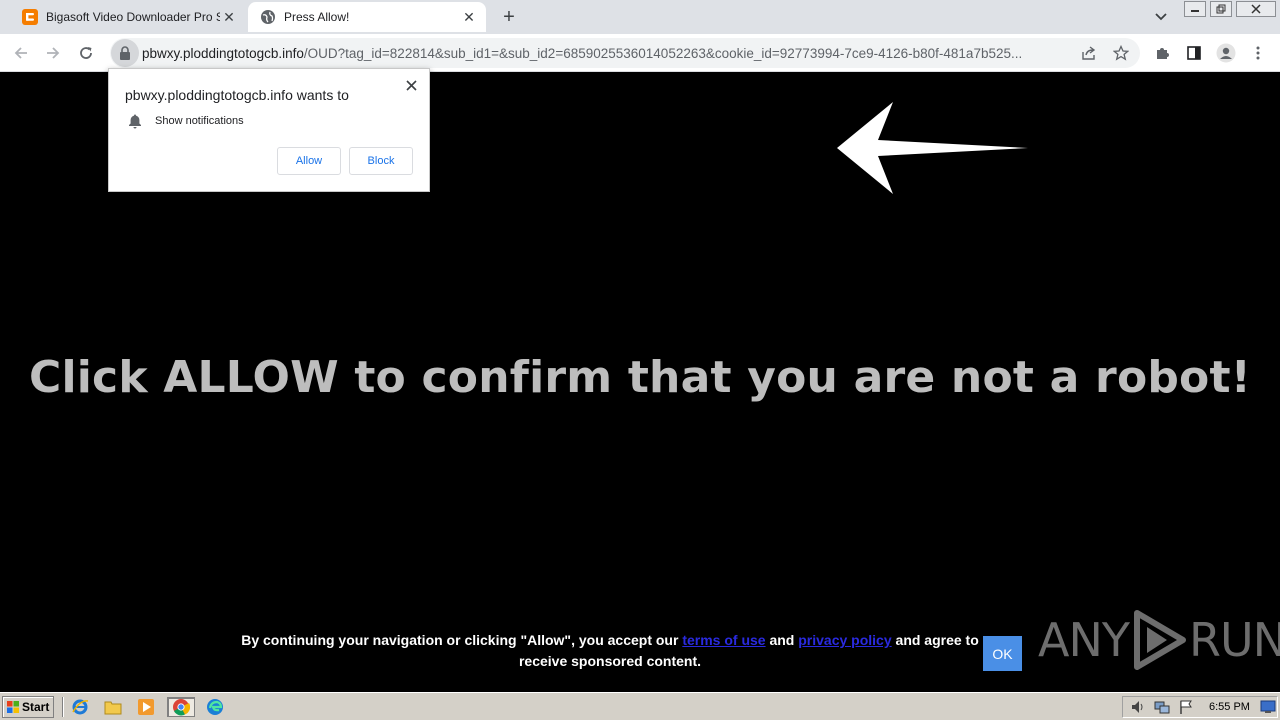 This screenshot has width=1280, height=720. I want to click on internet-explorer-icon, so click(80, 707).